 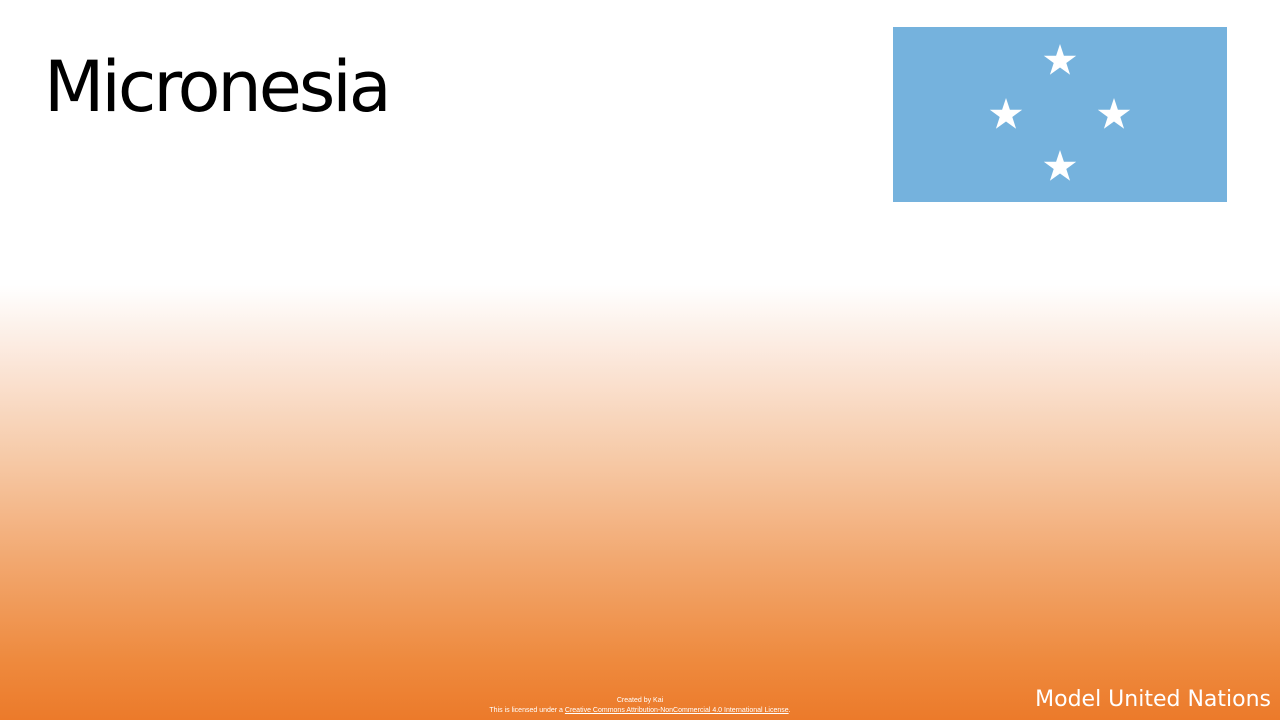 I want to click on brand-label: Model United Nations, so click(x=1153, y=699).